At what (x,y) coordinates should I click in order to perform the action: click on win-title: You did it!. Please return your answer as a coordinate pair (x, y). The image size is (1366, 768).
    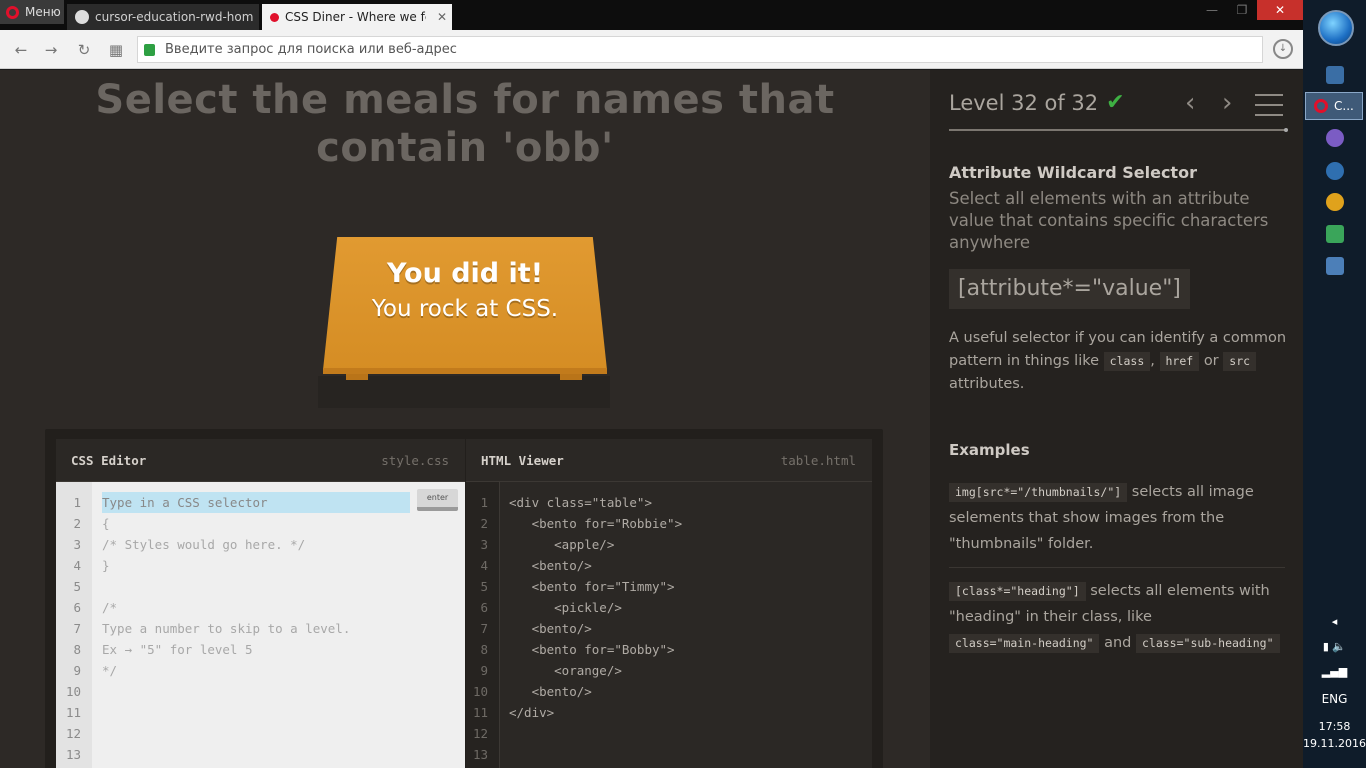
    Looking at the image, I should click on (465, 273).